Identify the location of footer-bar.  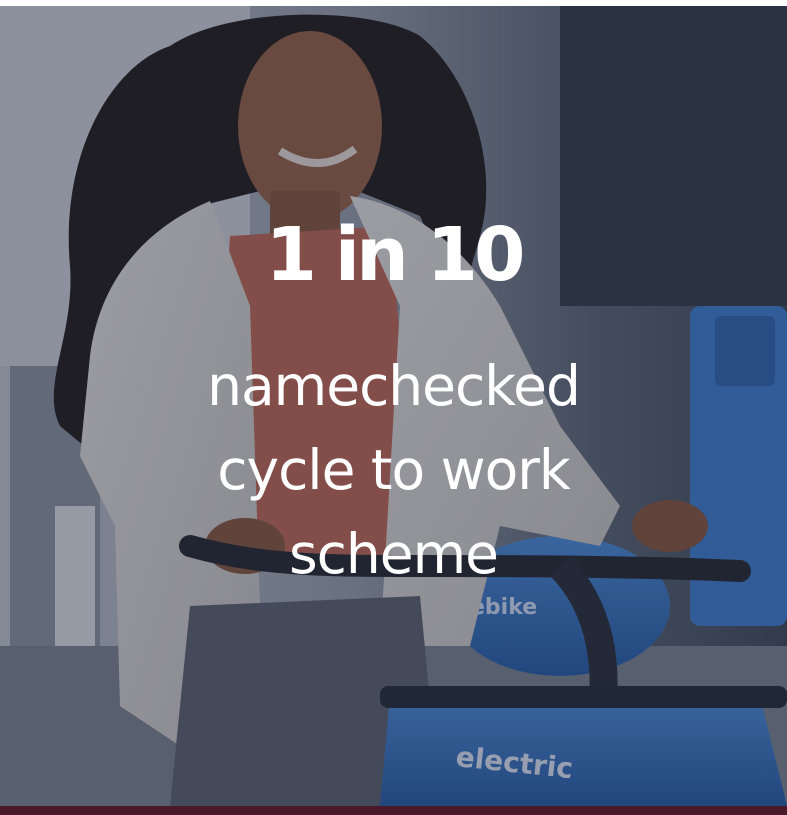
(393, 810).